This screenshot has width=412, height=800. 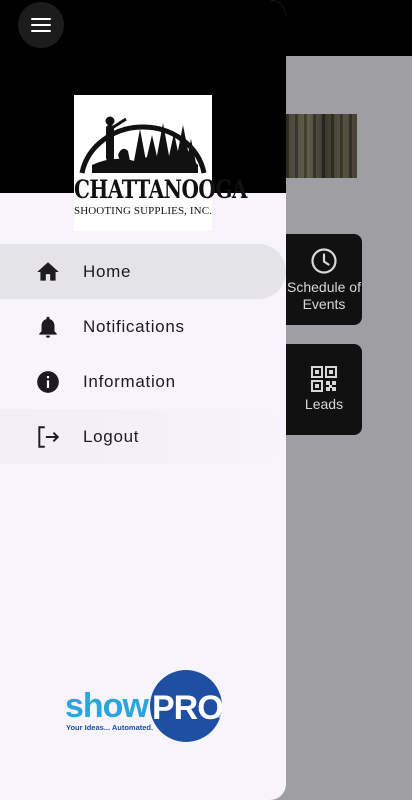 What do you see at coordinates (143, 271) in the screenshot?
I see `nav-item-home: Home` at bounding box center [143, 271].